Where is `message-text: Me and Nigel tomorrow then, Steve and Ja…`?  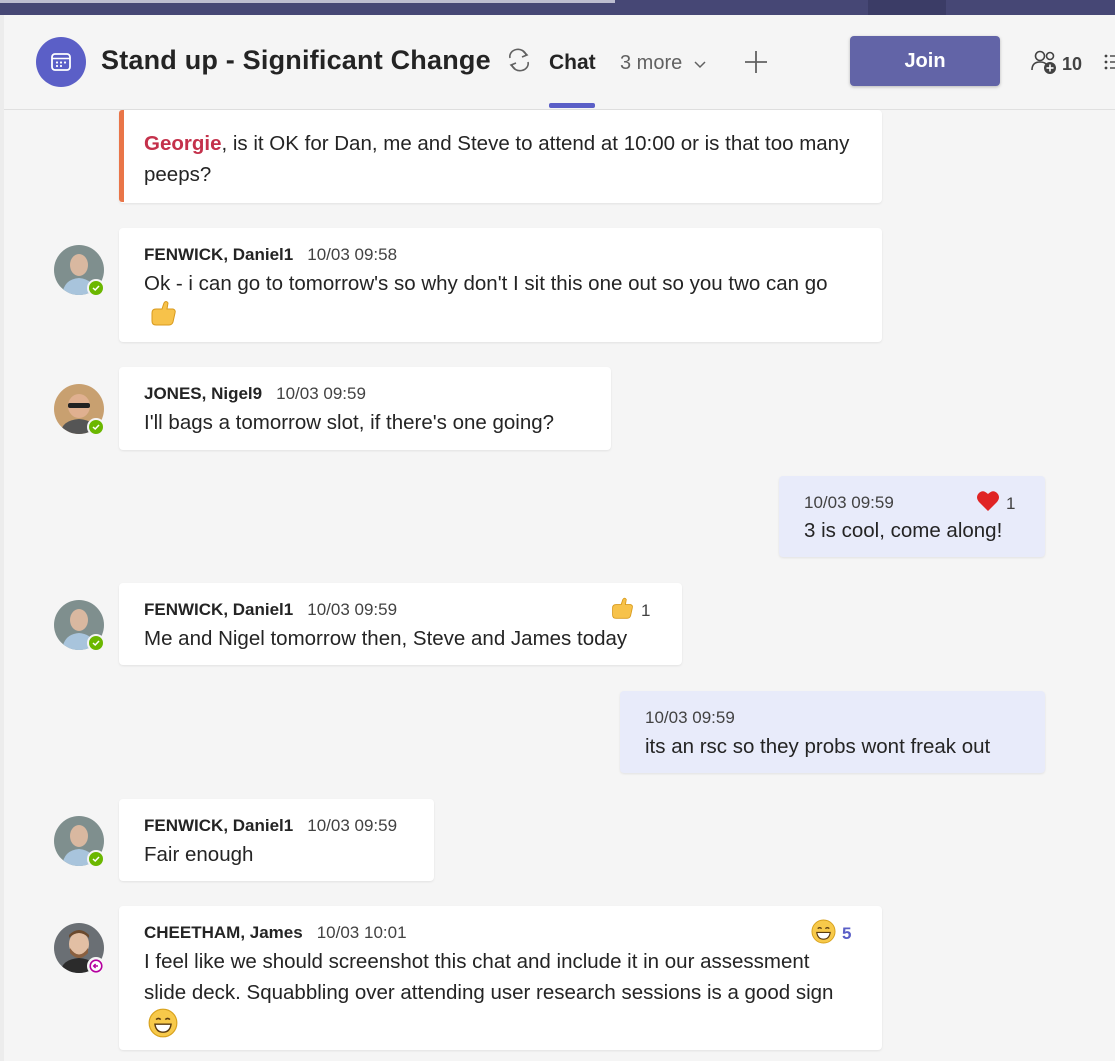 message-text: Me and Nigel tomorrow then, Steve and Ja… is located at coordinates (386, 638).